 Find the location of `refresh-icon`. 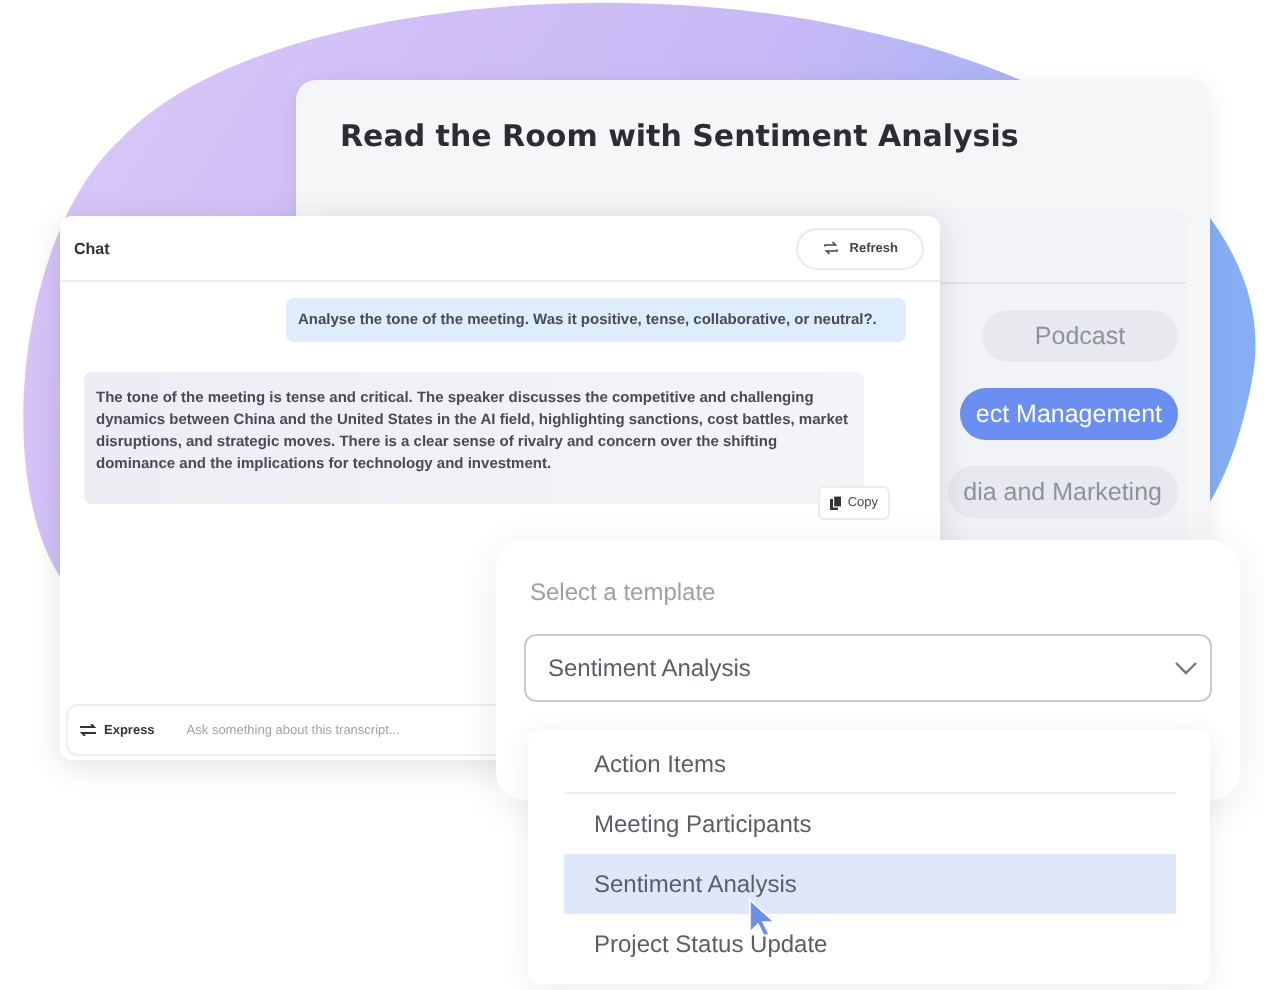

refresh-icon is located at coordinates (830, 248).